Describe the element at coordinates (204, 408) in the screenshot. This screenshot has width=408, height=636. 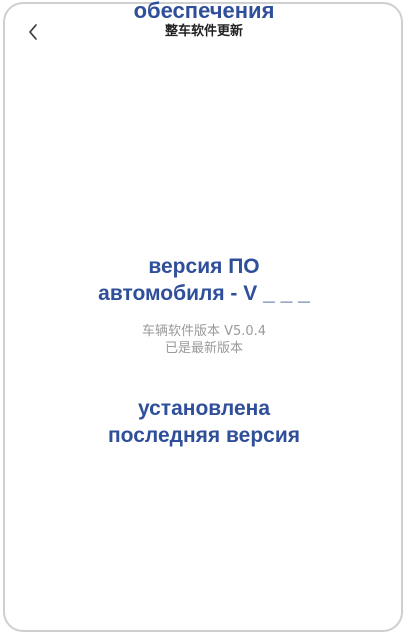
I see `overlay-latest-line1: установлена` at that location.